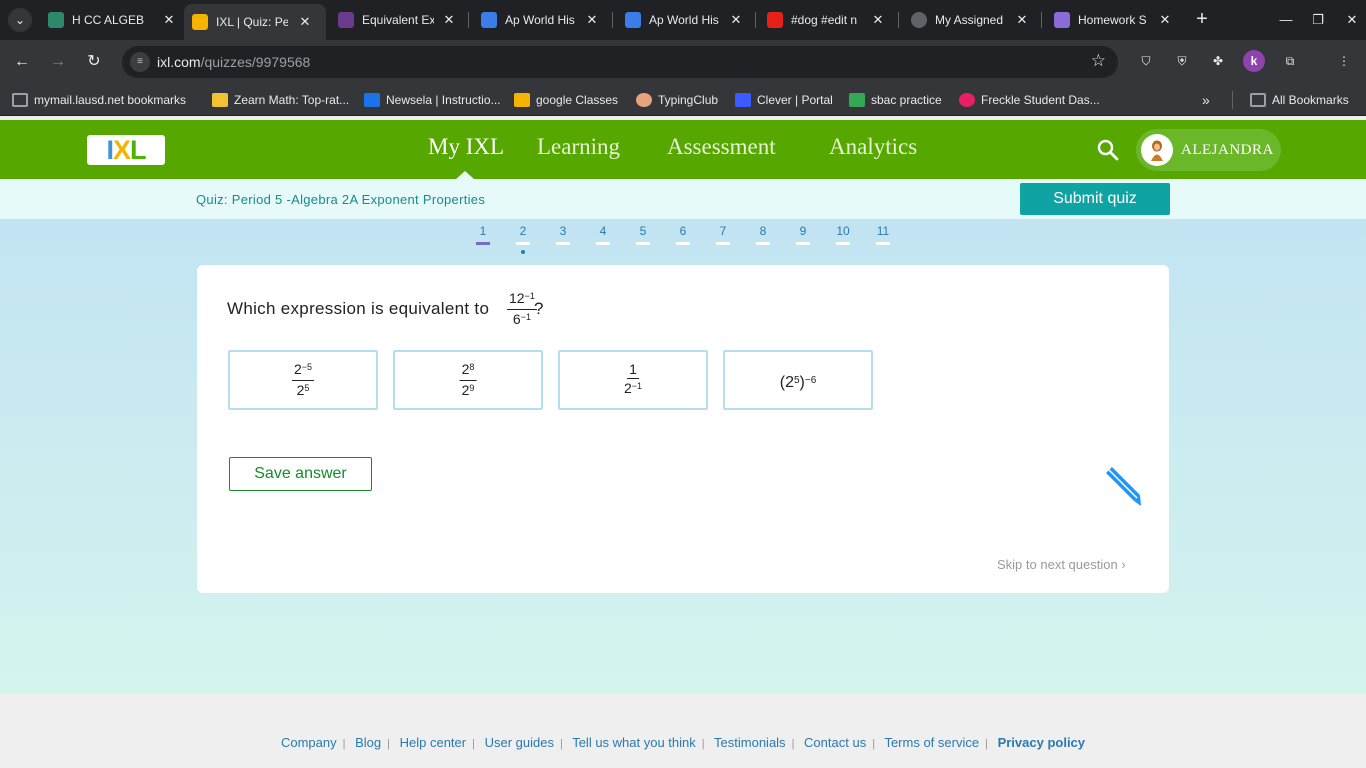 The image size is (1366, 768). What do you see at coordinates (1041, 742) in the screenshot?
I see `footer-link-privacy: Privacy policy` at bounding box center [1041, 742].